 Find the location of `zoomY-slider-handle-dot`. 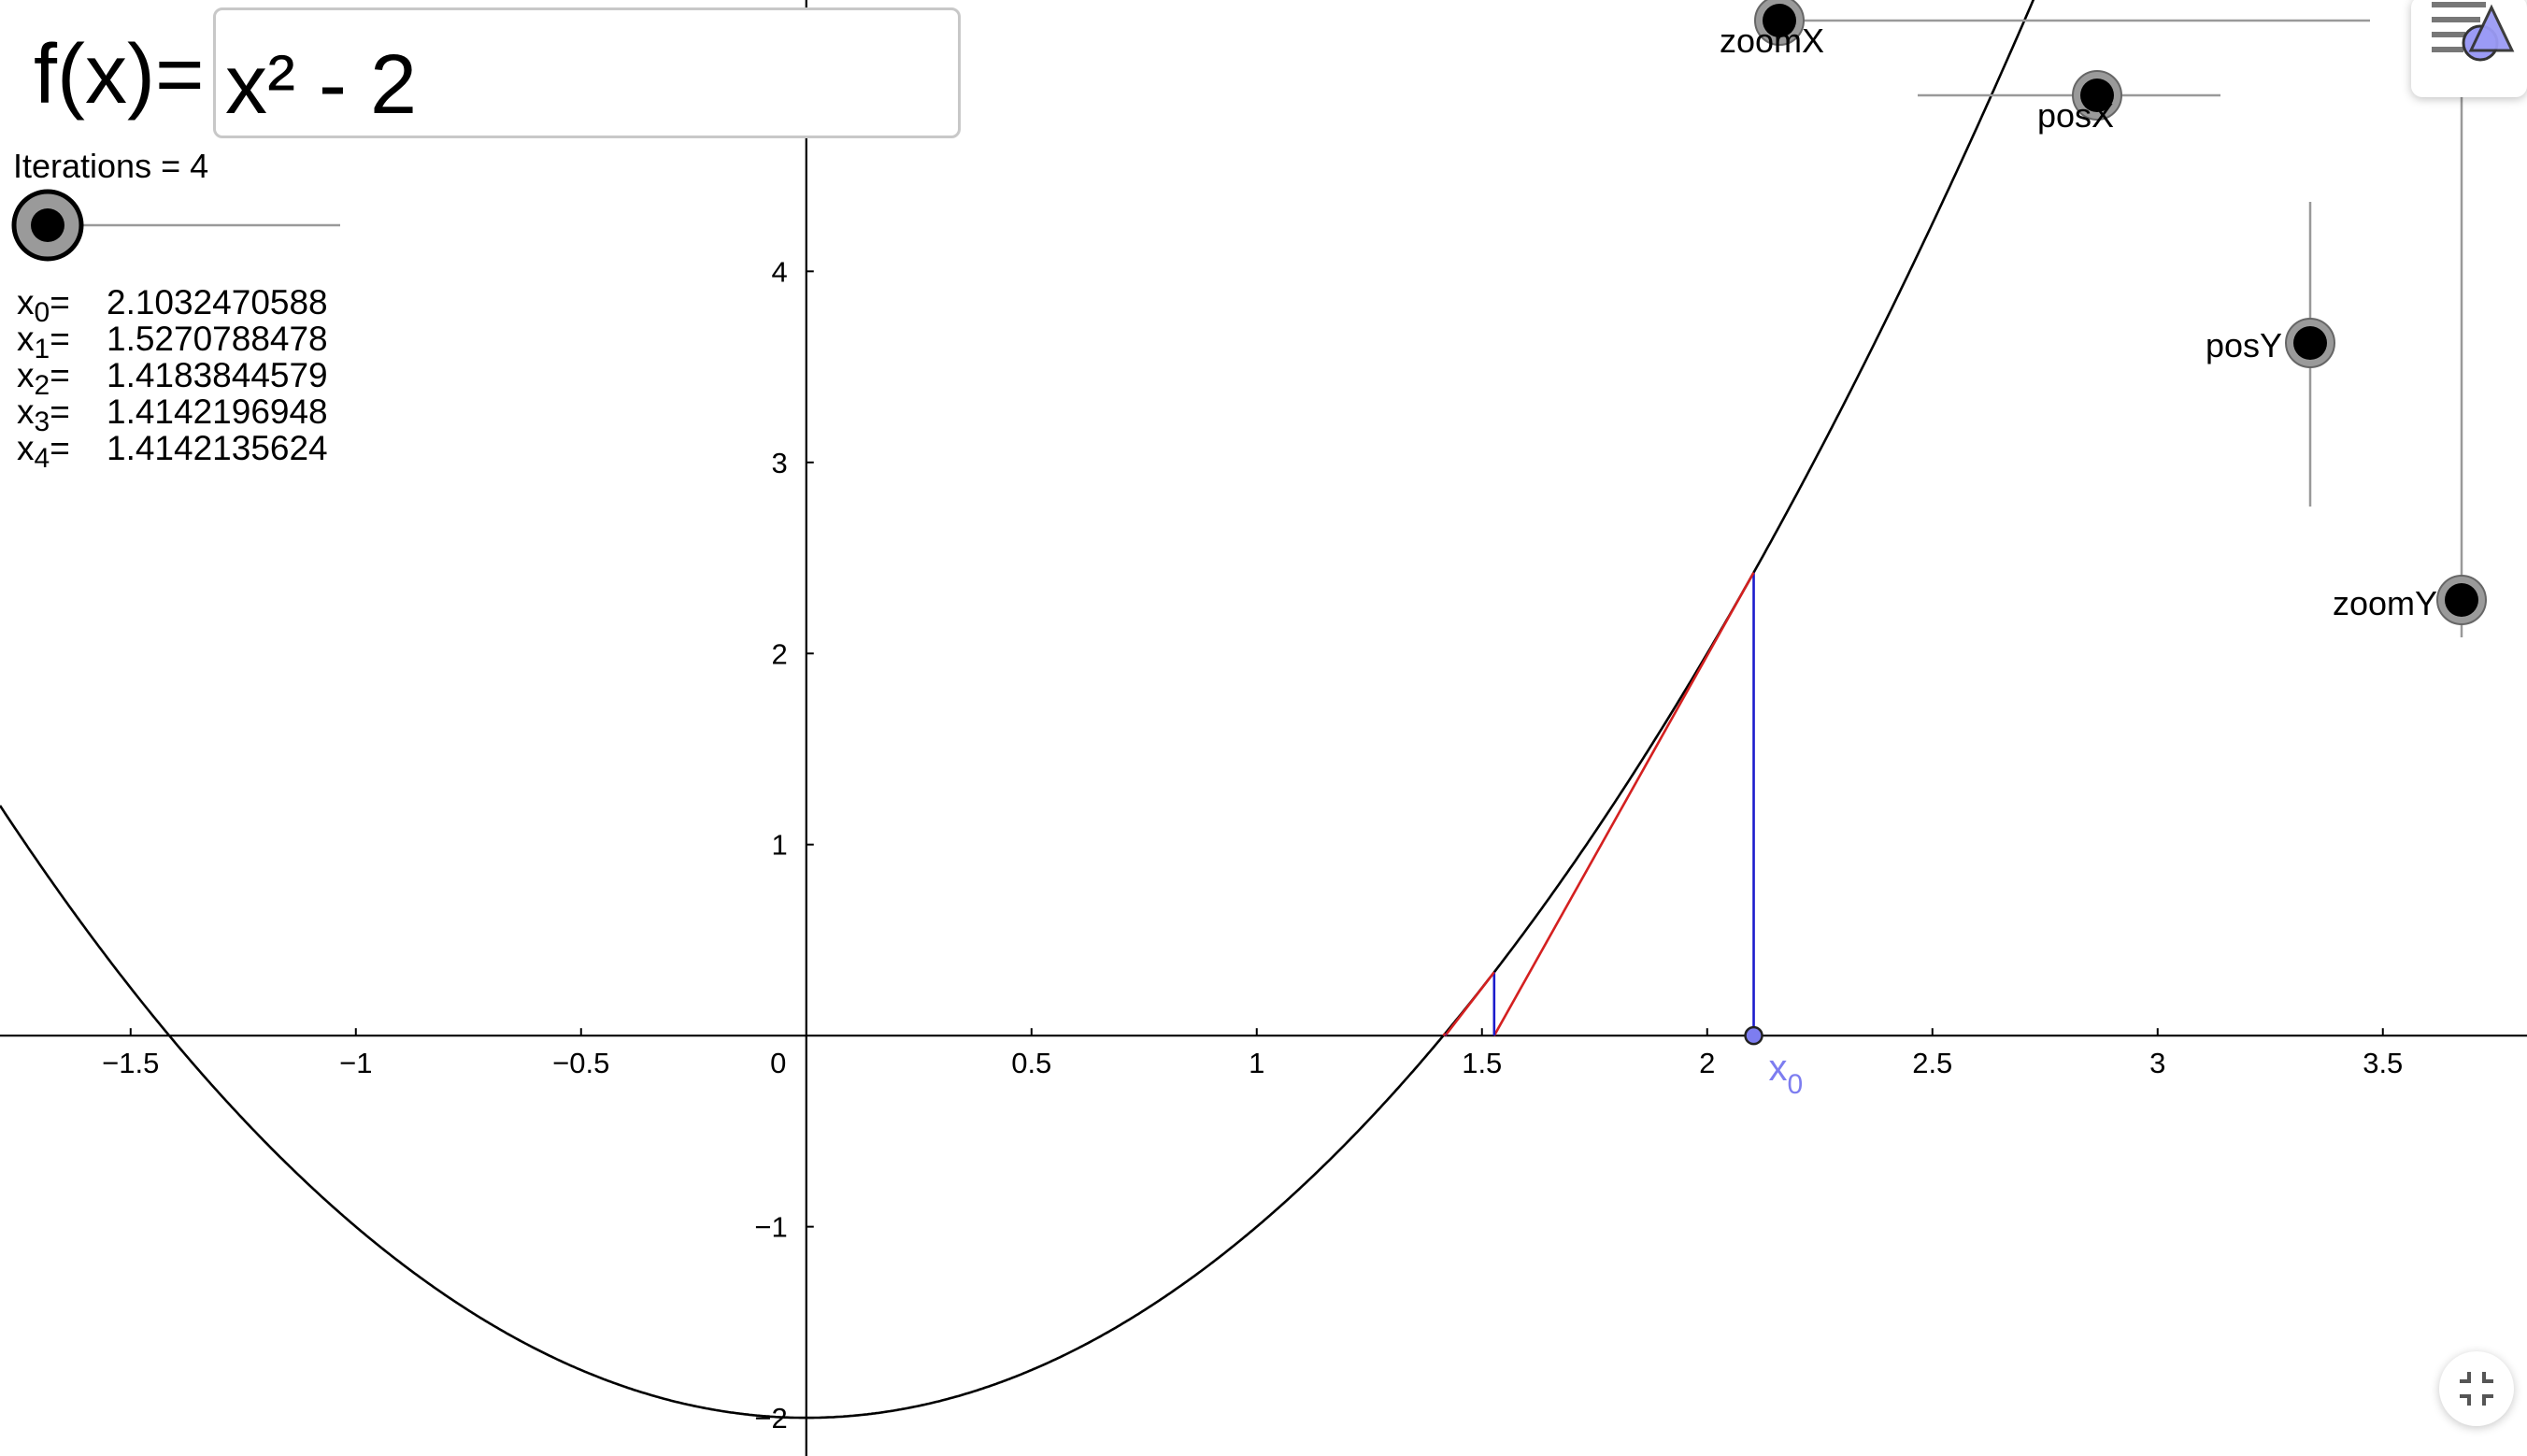

zoomY-slider-handle-dot is located at coordinates (2462, 600).